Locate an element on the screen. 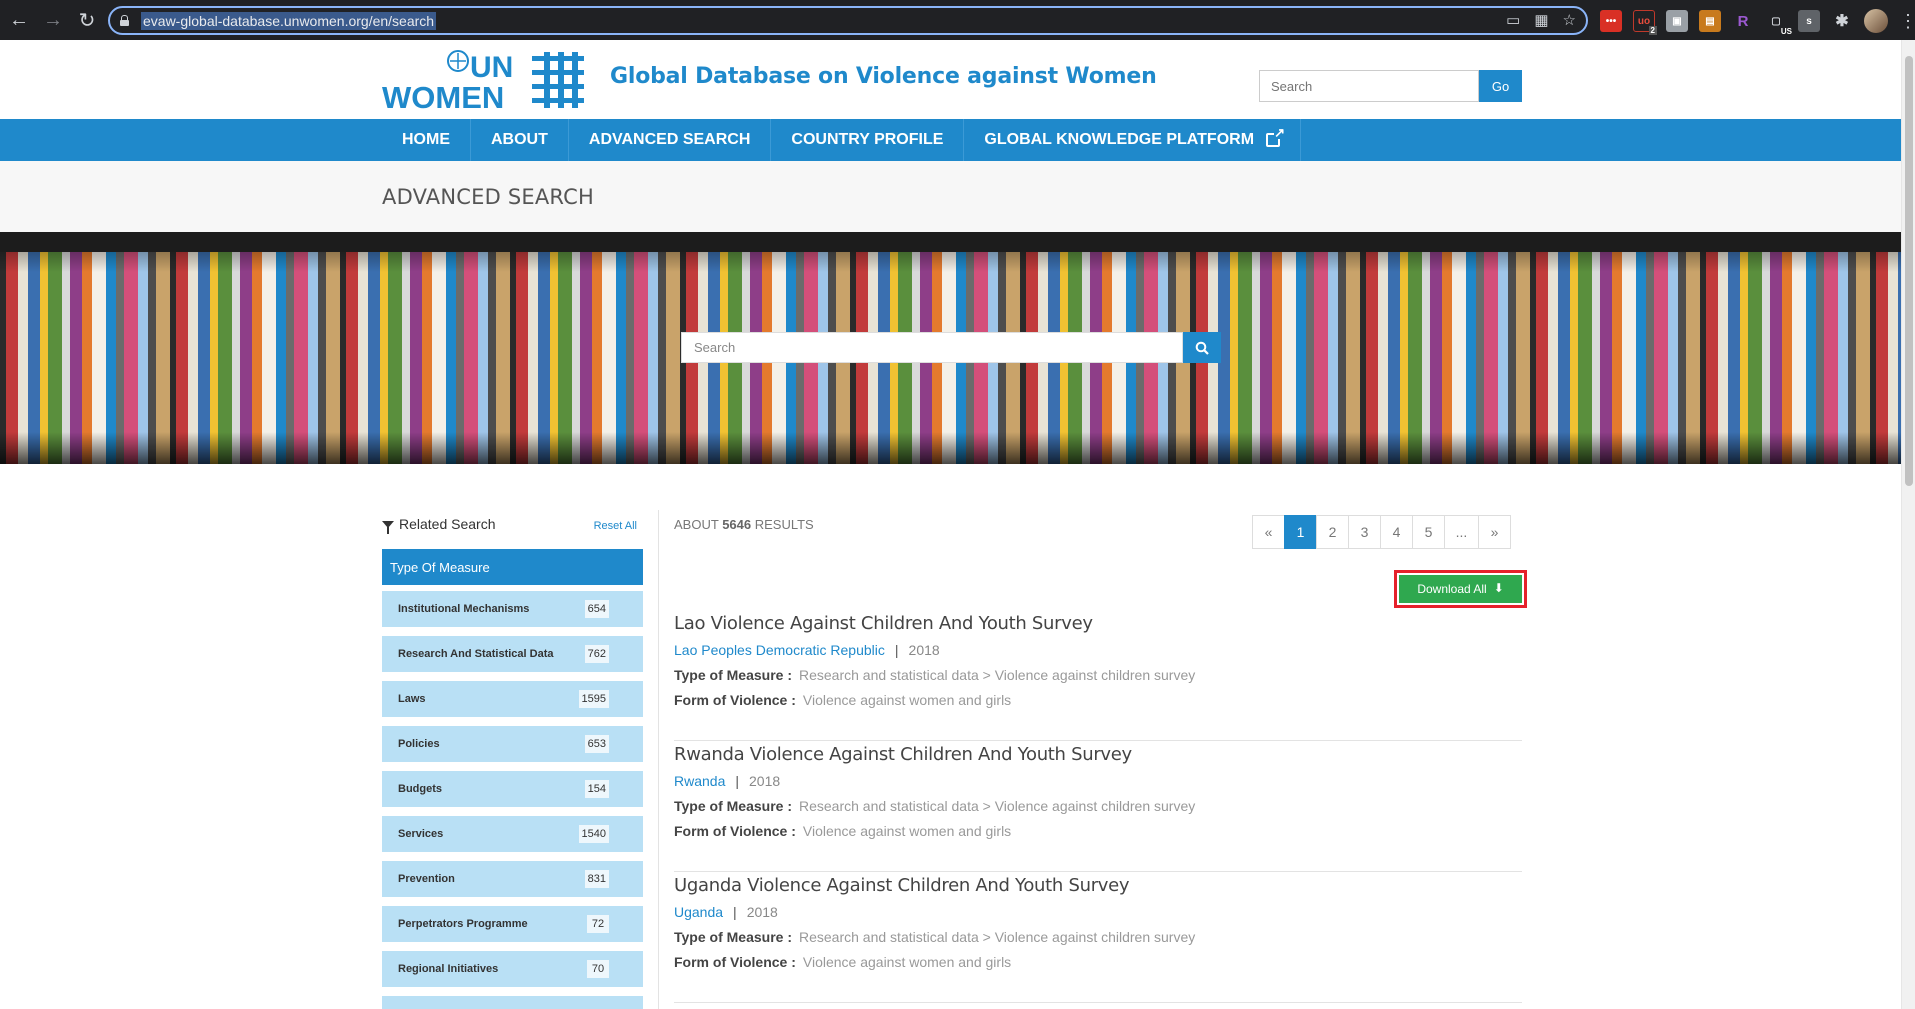  facet-laws: Laws 1595 is located at coordinates (512, 699).